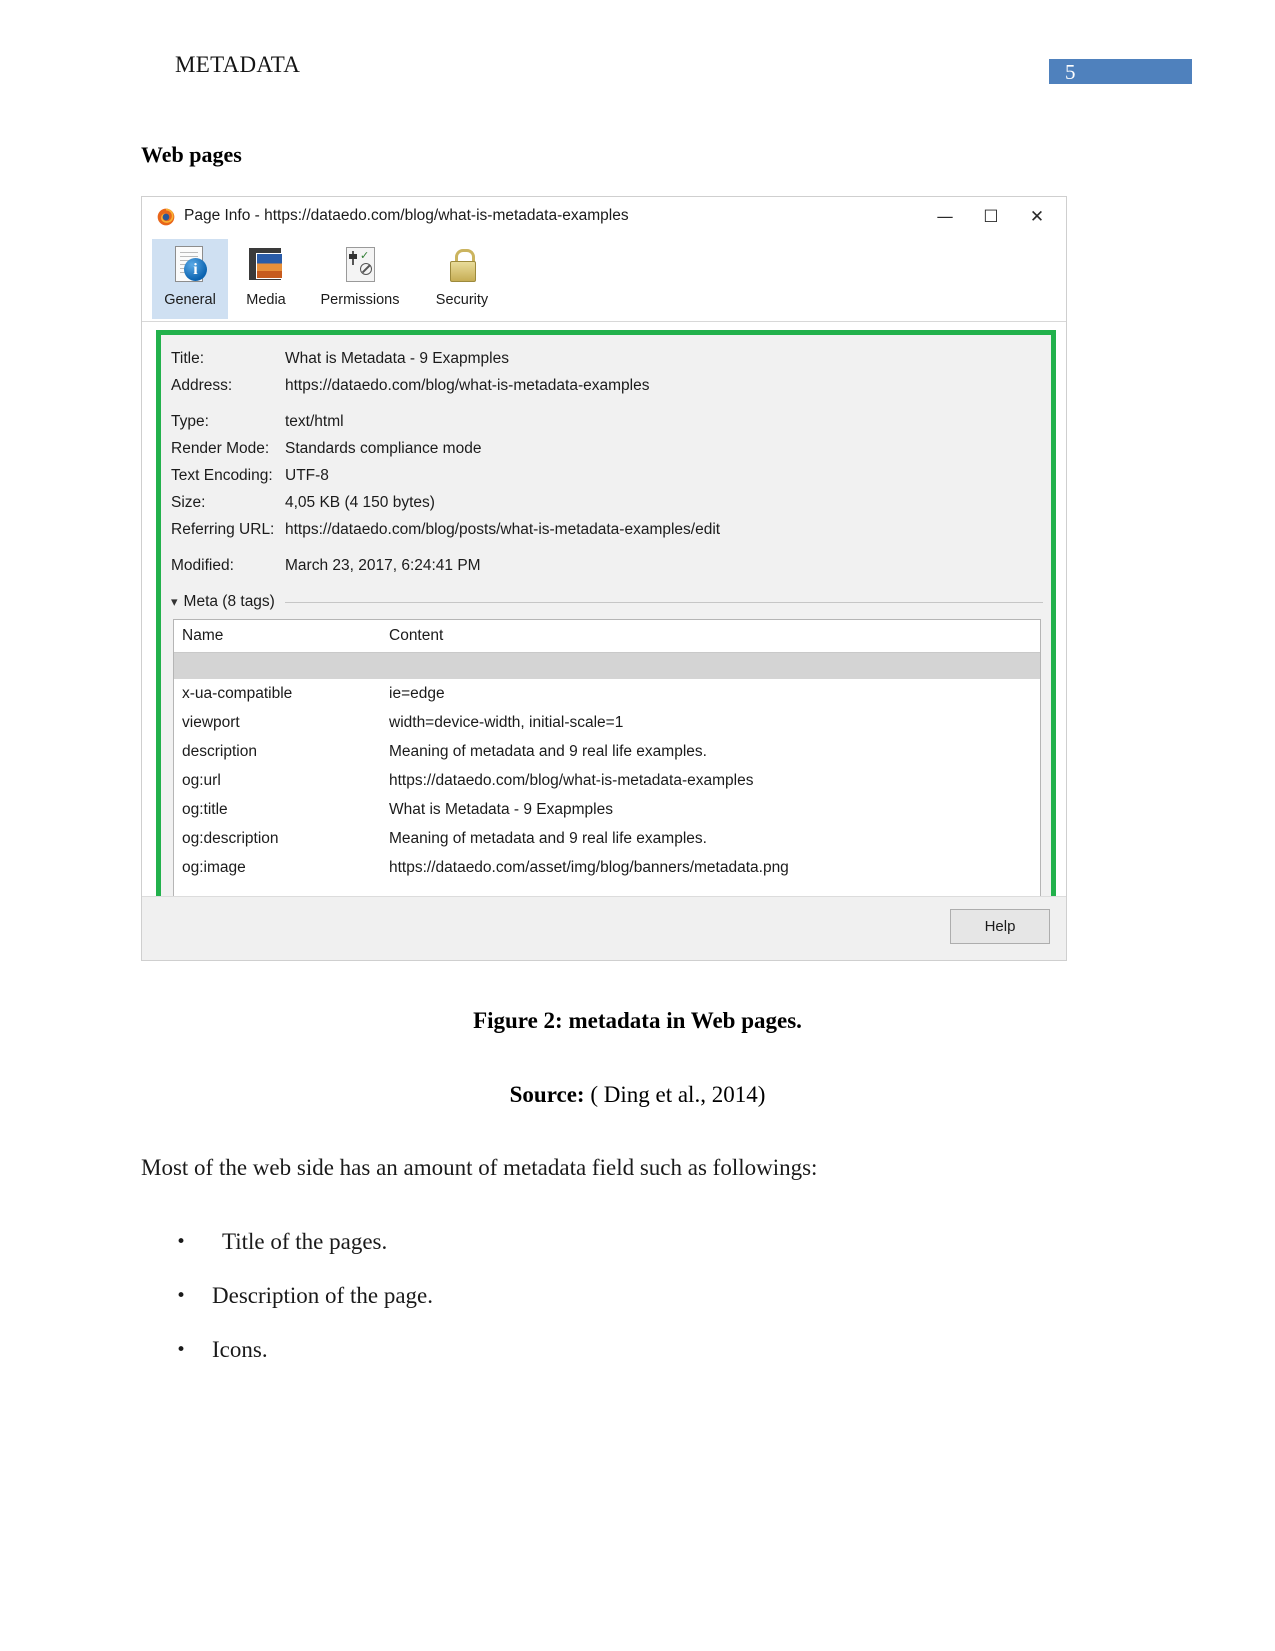 The image size is (1275, 1651). What do you see at coordinates (188, 358) in the screenshot?
I see `field-title-label: Title:` at bounding box center [188, 358].